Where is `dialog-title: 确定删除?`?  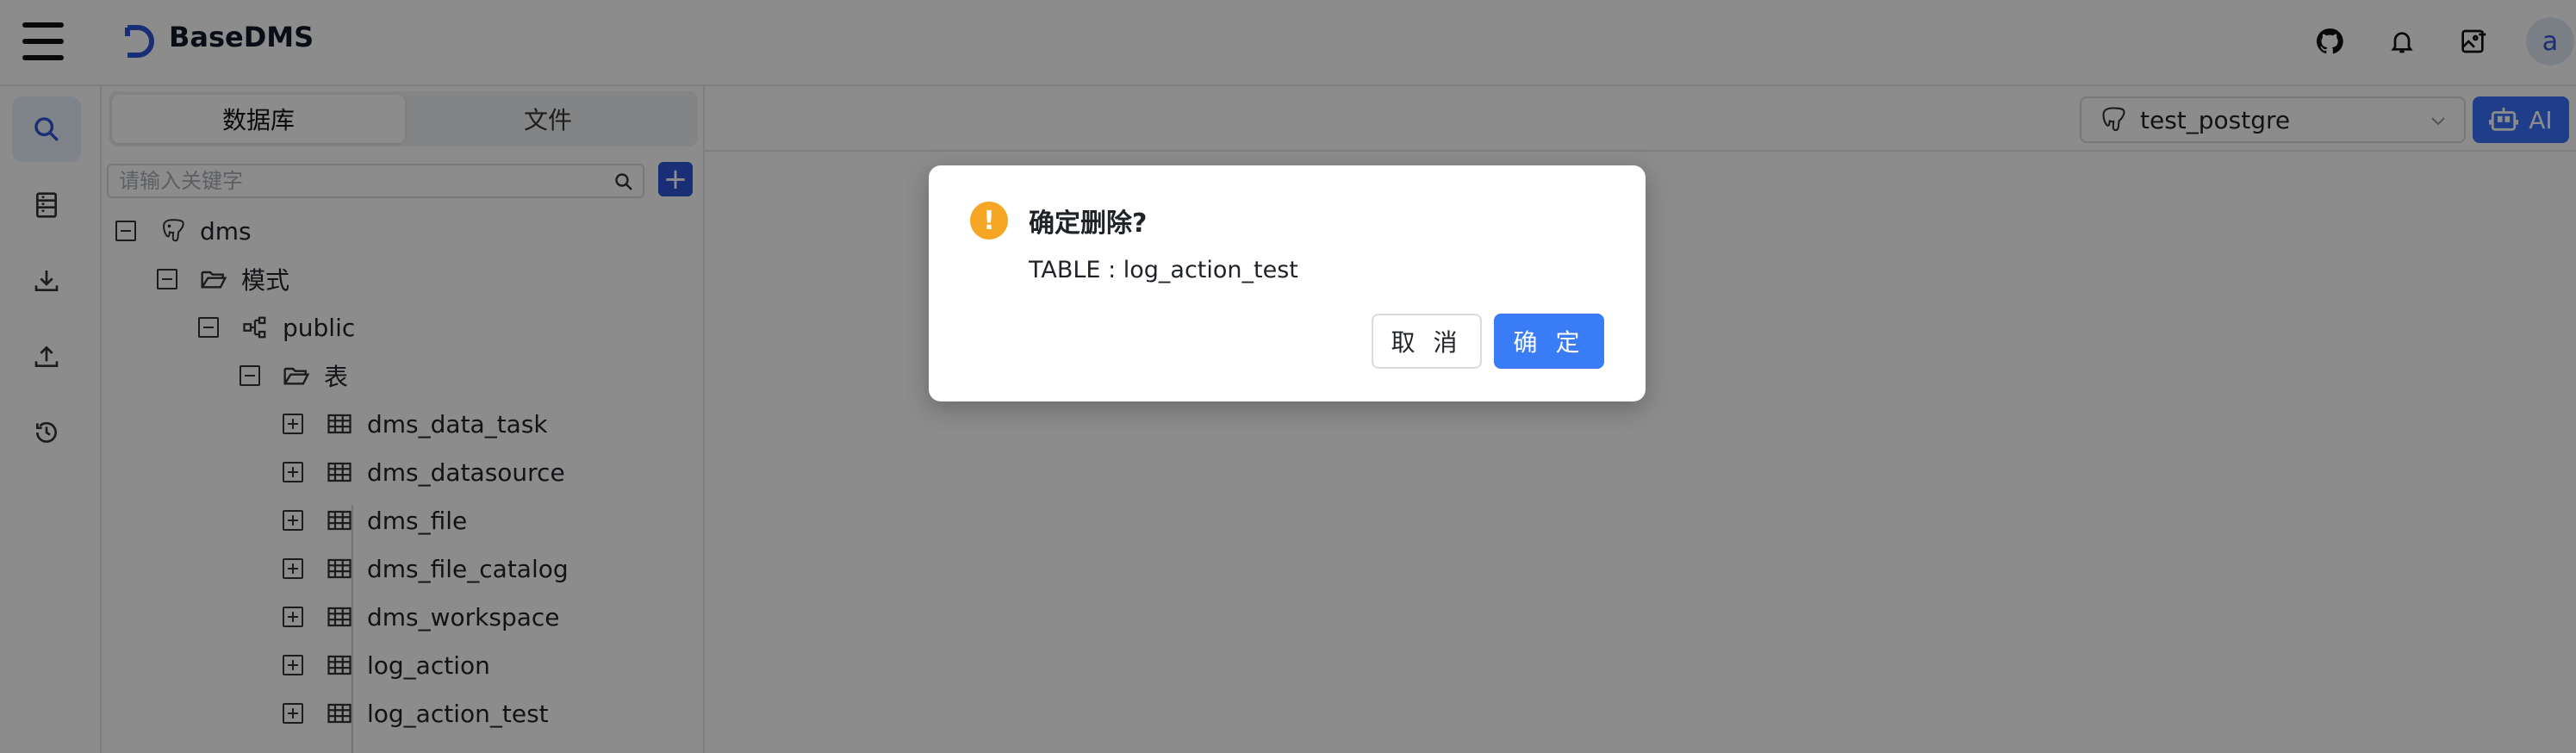 dialog-title: 确定删除? is located at coordinates (1088, 223).